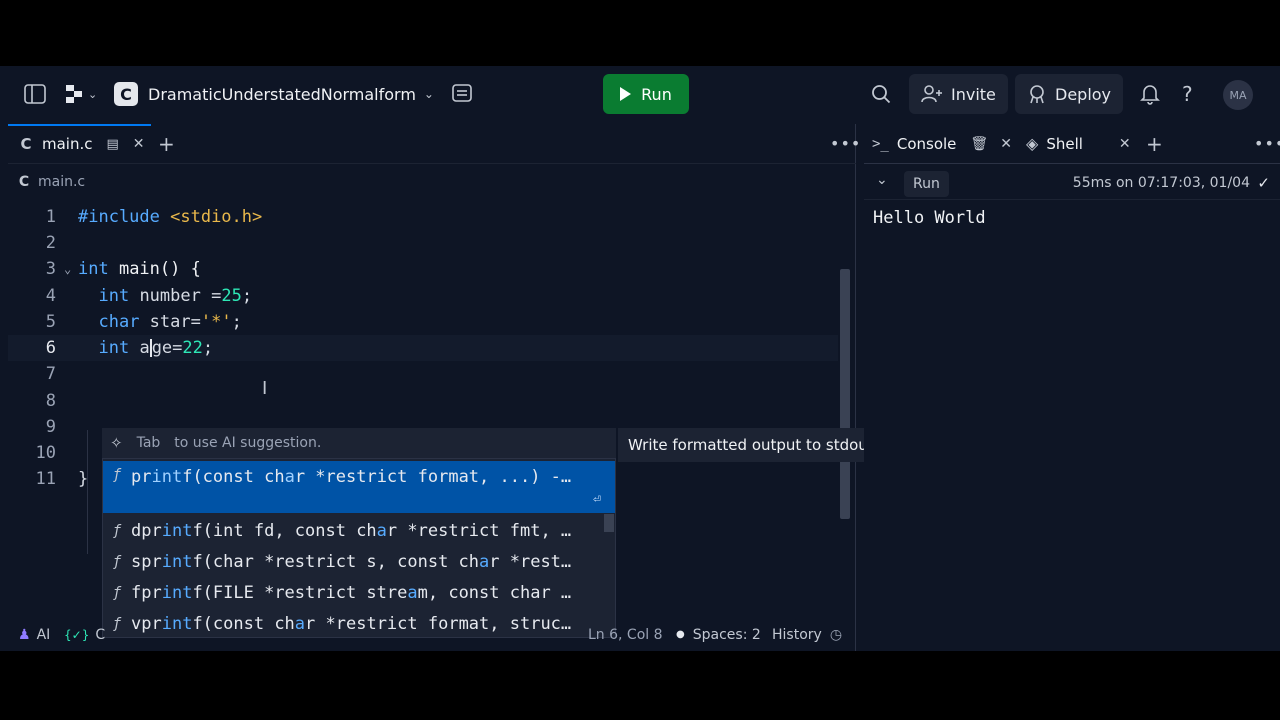 The height and width of the screenshot is (720, 1280). I want to click on history-label: History, so click(797, 634).